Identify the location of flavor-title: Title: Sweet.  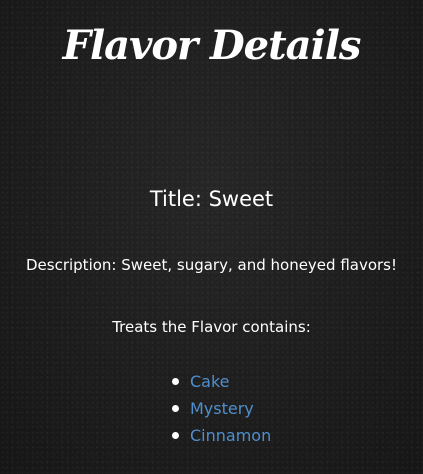
(211, 199).